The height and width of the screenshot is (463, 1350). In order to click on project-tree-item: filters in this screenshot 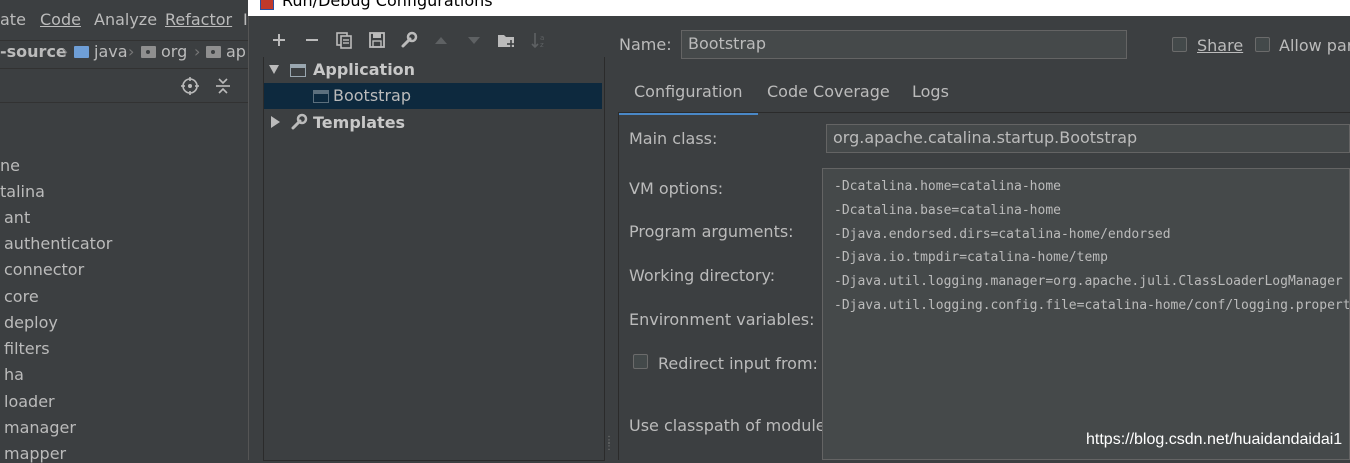, I will do `click(27, 348)`.